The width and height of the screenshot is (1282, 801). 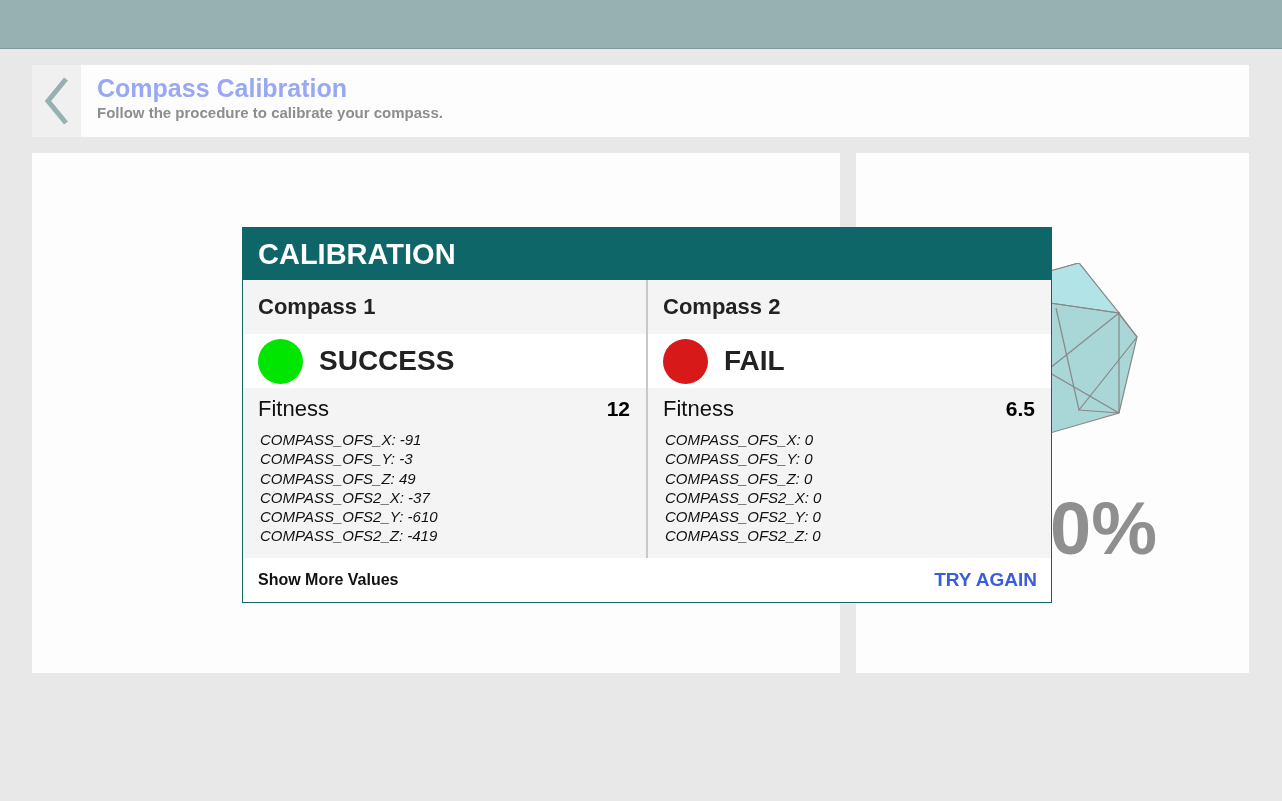 What do you see at coordinates (743, 517) in the screenshot?
I see `offset-value: COMPASS_OFS2_Y: 0` at bounding box center [743, 517].